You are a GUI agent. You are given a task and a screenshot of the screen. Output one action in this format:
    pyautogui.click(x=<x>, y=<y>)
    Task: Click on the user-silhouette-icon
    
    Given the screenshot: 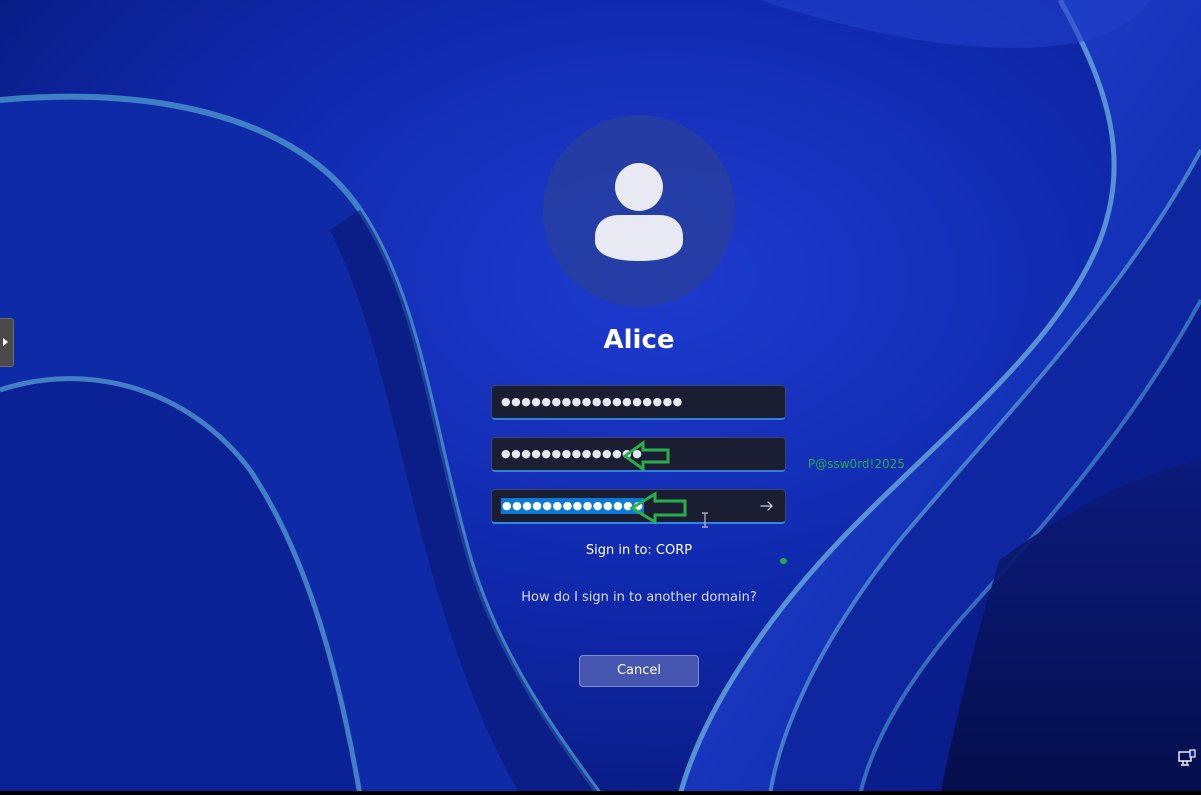 What is the action you would take?
    pyautogui.click(x=639, y=212)
    